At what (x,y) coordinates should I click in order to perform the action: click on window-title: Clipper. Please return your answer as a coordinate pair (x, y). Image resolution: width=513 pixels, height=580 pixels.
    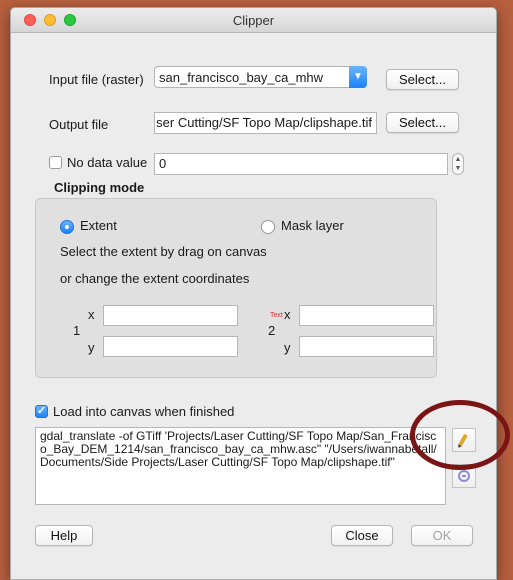
    Looking at the image, I should click on (253, 20).